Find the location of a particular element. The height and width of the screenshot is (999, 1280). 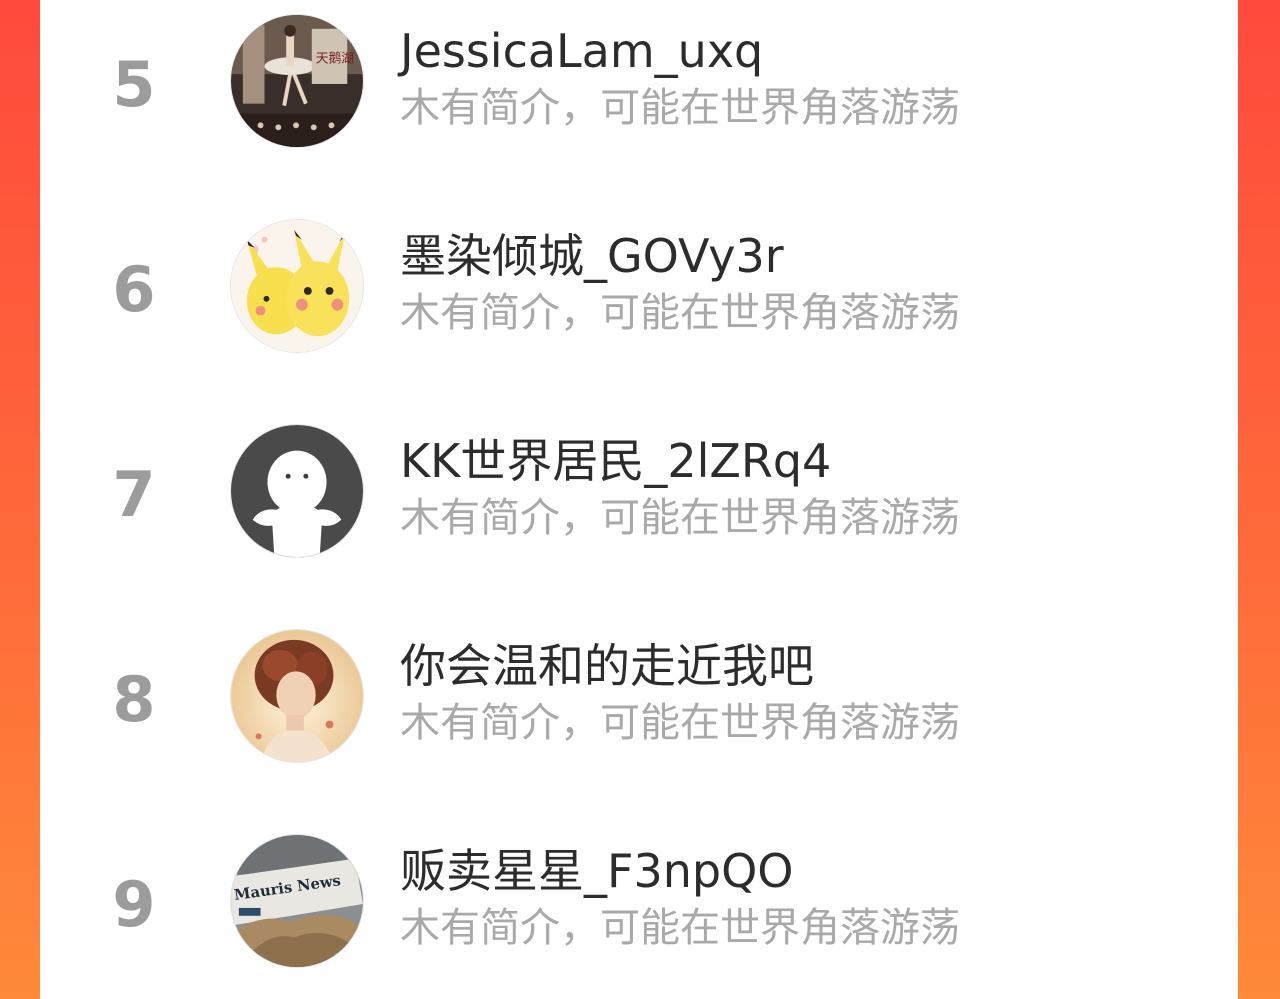

user-name: 贩卖星星_F3npQO is located at coordinates (597, 871).